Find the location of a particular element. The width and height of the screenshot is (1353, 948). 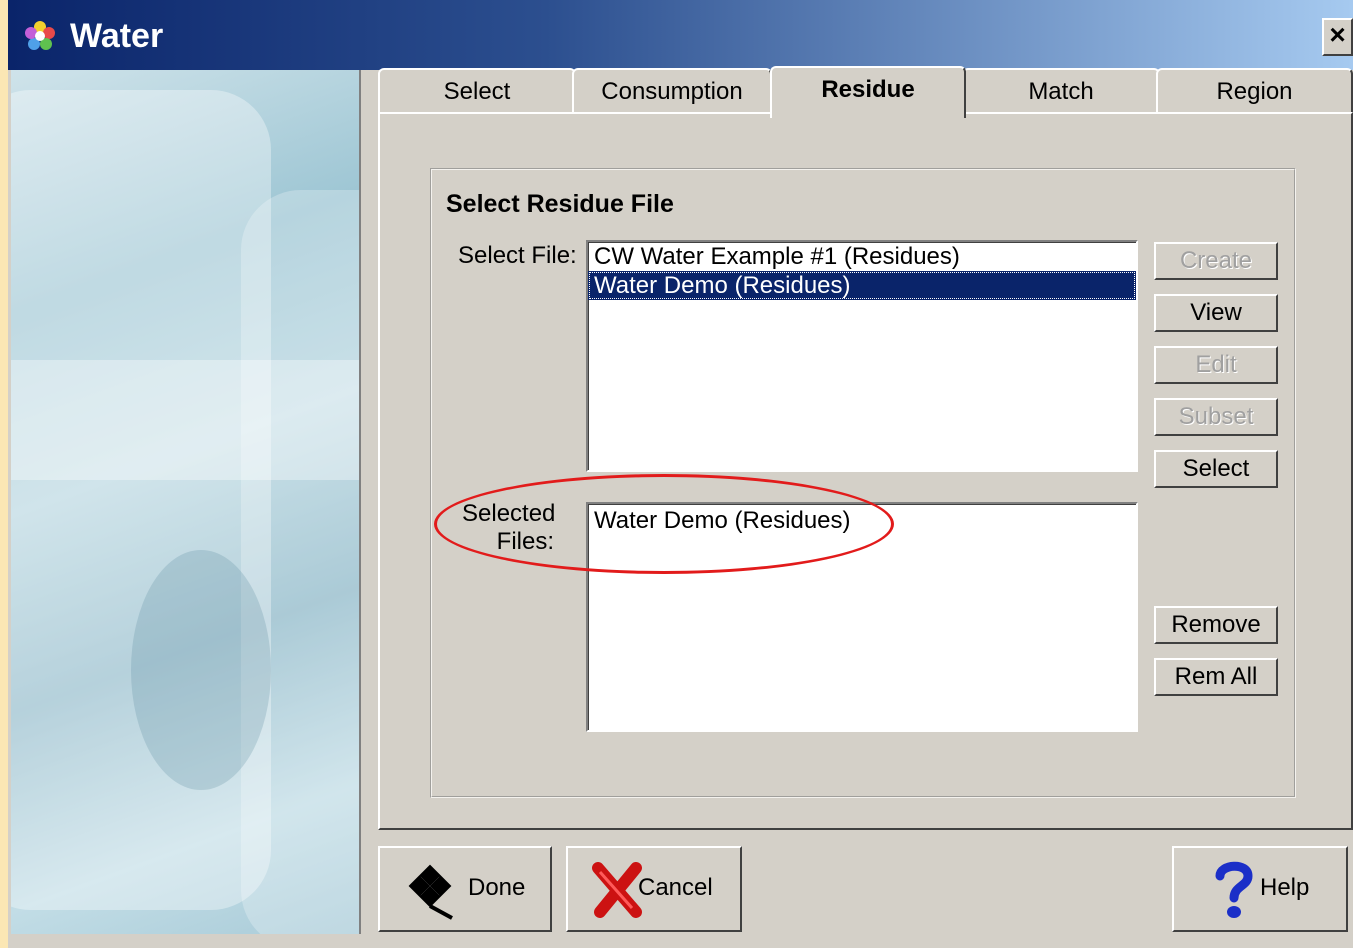

tab-select: Select is located at coordinates (477, 91).